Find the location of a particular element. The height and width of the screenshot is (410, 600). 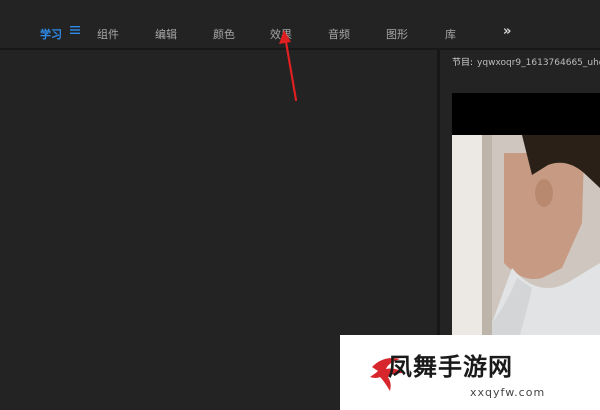

hamburger-icon is located at coordinates (75, 30).